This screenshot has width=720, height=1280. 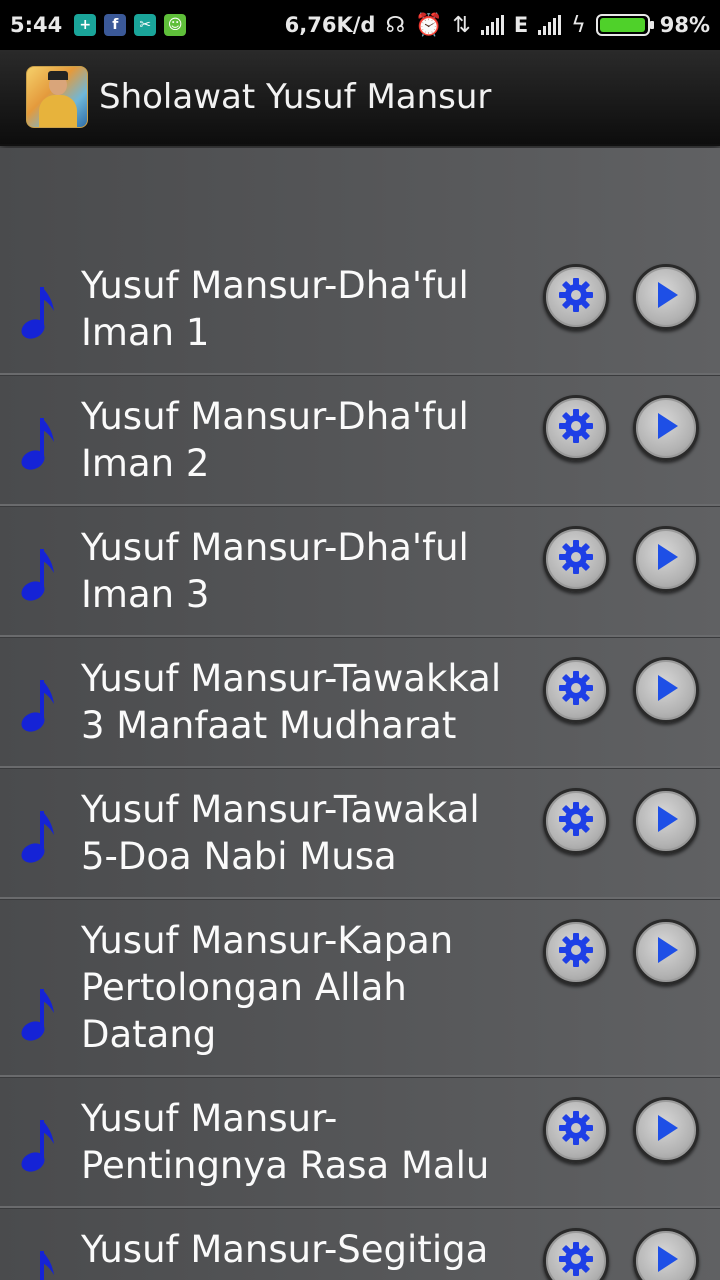 What do you see at coordinates (684, 25) in the screenshot?
I see `battery-percent: 98%` at bounding box center [684, 25].